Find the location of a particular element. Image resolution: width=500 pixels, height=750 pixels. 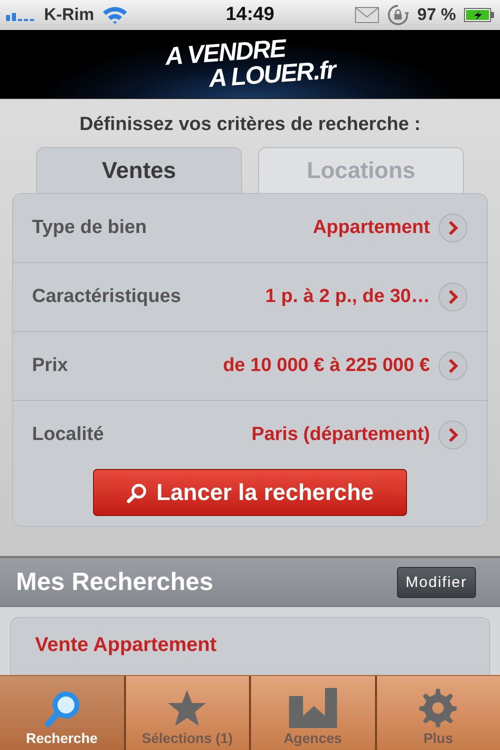

search-icon is located at coordinates (137, 493).